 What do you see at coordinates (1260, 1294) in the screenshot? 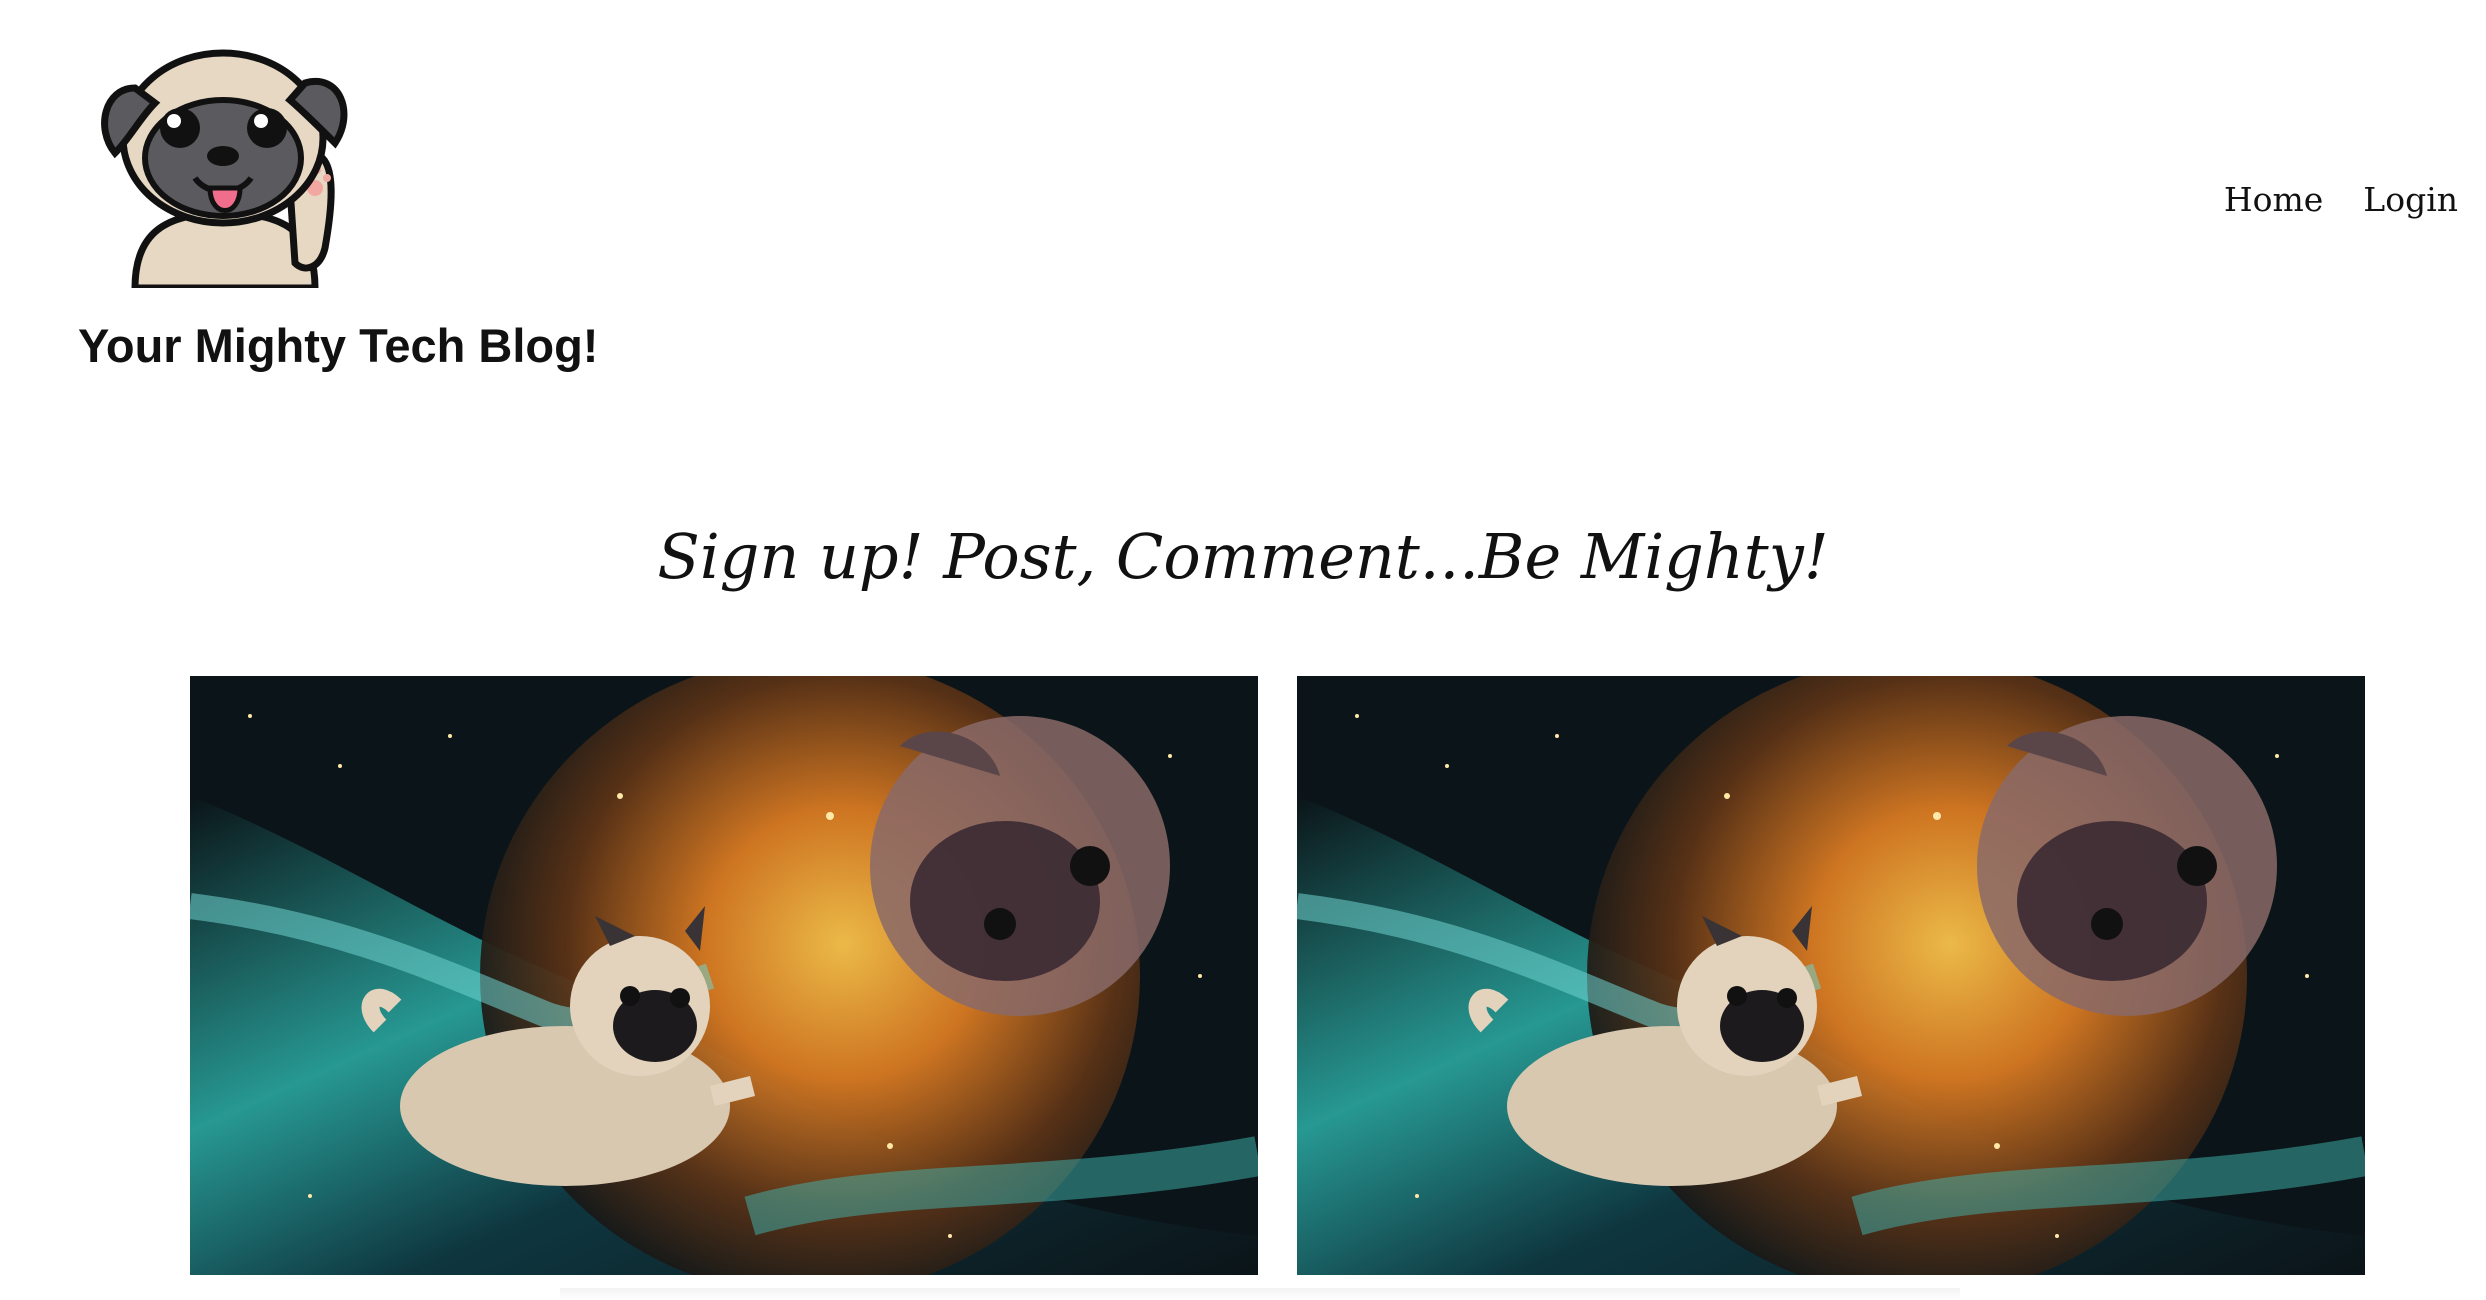
I see `content-divider` at bounding box center [1260, 1294].